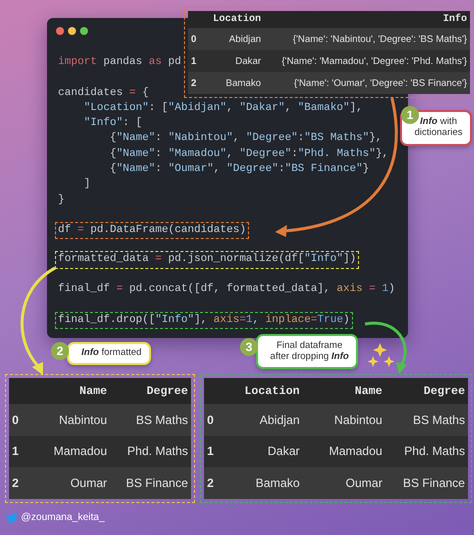  What do you see at coordinates (249, 347) in the screenshot?
I see `number-badge: 3` at bounding box center [249, 347].